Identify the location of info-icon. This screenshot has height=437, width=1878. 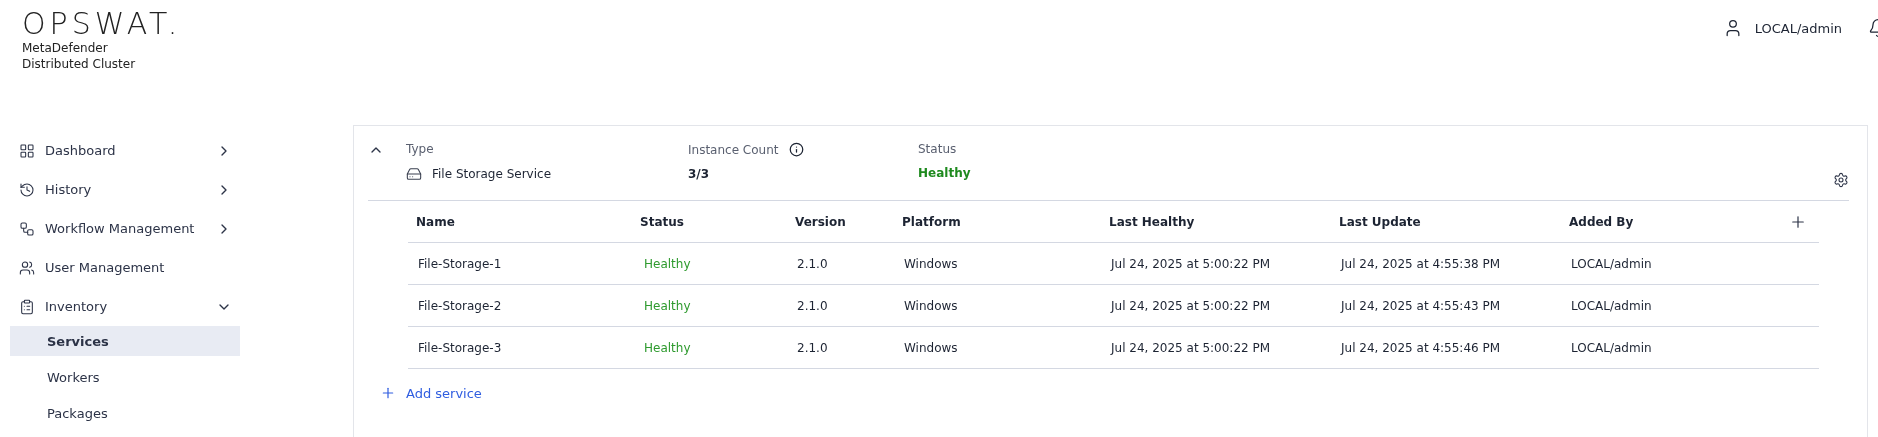
(796, 149).